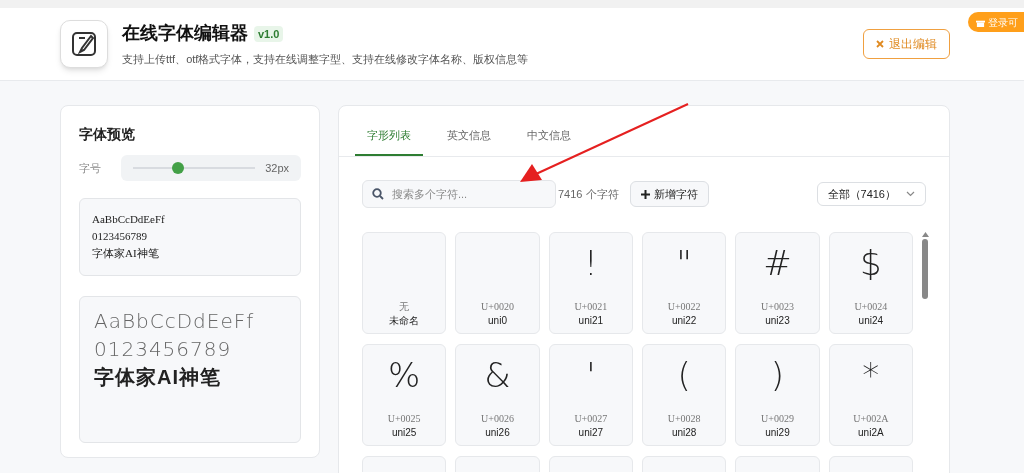  I want to click on glyph-name: uni0, so click(497, 321).